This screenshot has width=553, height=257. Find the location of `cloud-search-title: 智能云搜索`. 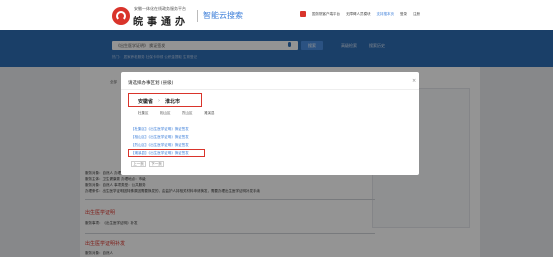

cloud-search-title: 智能云搜索 is located at coordinates (223, 15).